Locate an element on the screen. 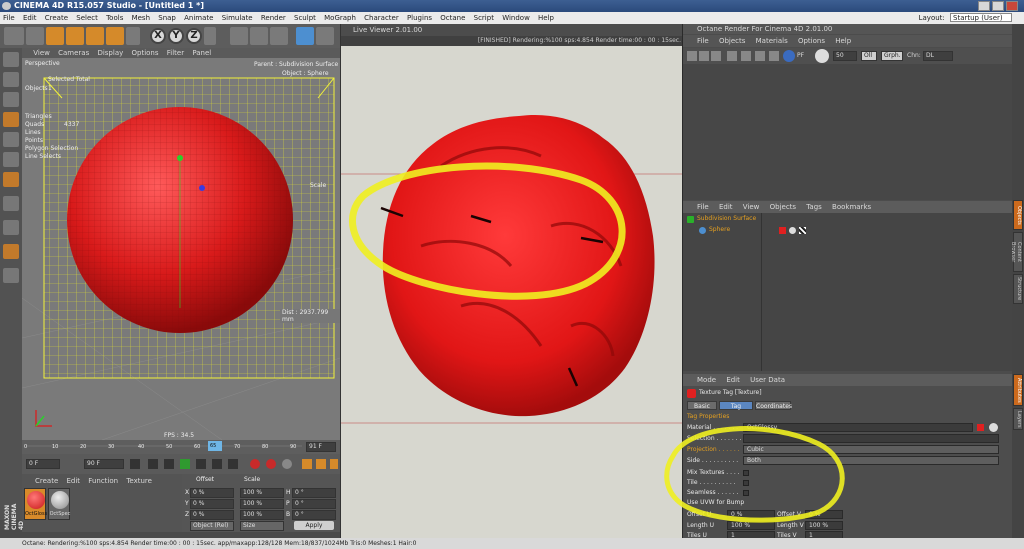 The height and width of the screenshot is (549, 1024). vp-menu-panel: Panel is located at coordinates (201, 53).